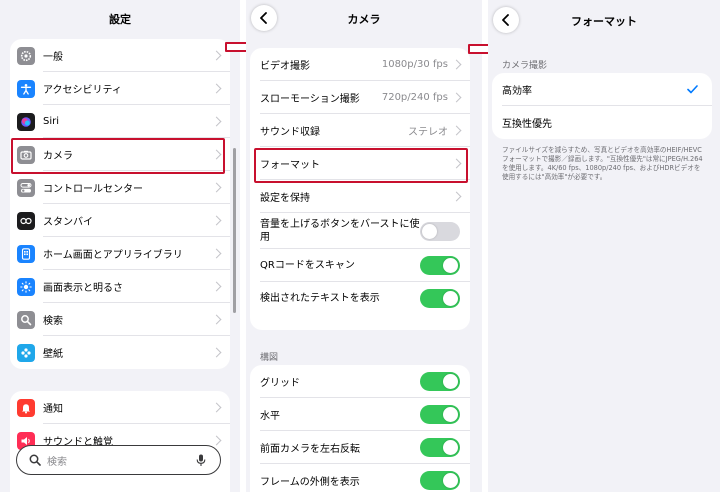 This screenshot has height=492, width=720. What do you see at coordinates (57, 462) in the screenshot?
I see `search-placeholder: 検索` at bounding box center [57, 462].